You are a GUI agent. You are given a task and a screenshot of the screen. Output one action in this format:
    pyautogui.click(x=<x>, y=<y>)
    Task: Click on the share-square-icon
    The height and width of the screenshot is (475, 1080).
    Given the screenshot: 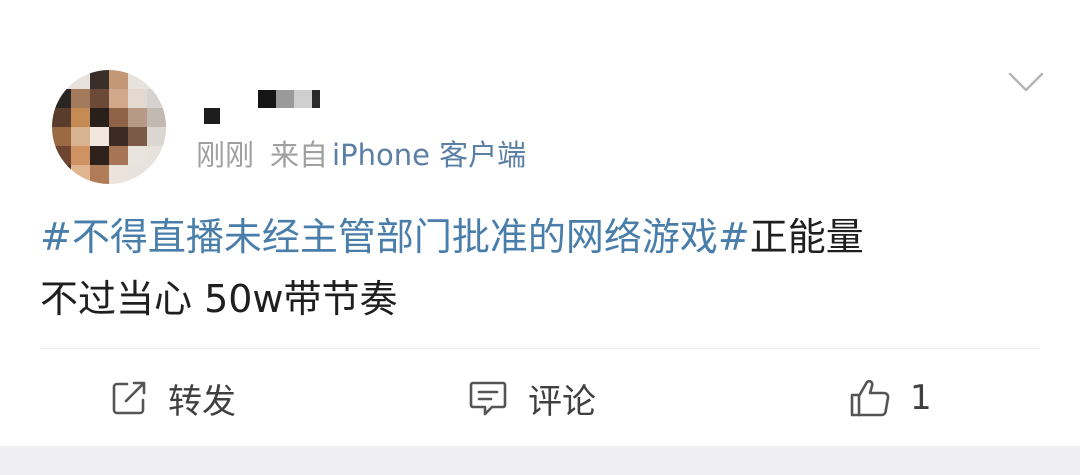 What is the action you would take?
    pyautogui.click(x=129, y=398)
    